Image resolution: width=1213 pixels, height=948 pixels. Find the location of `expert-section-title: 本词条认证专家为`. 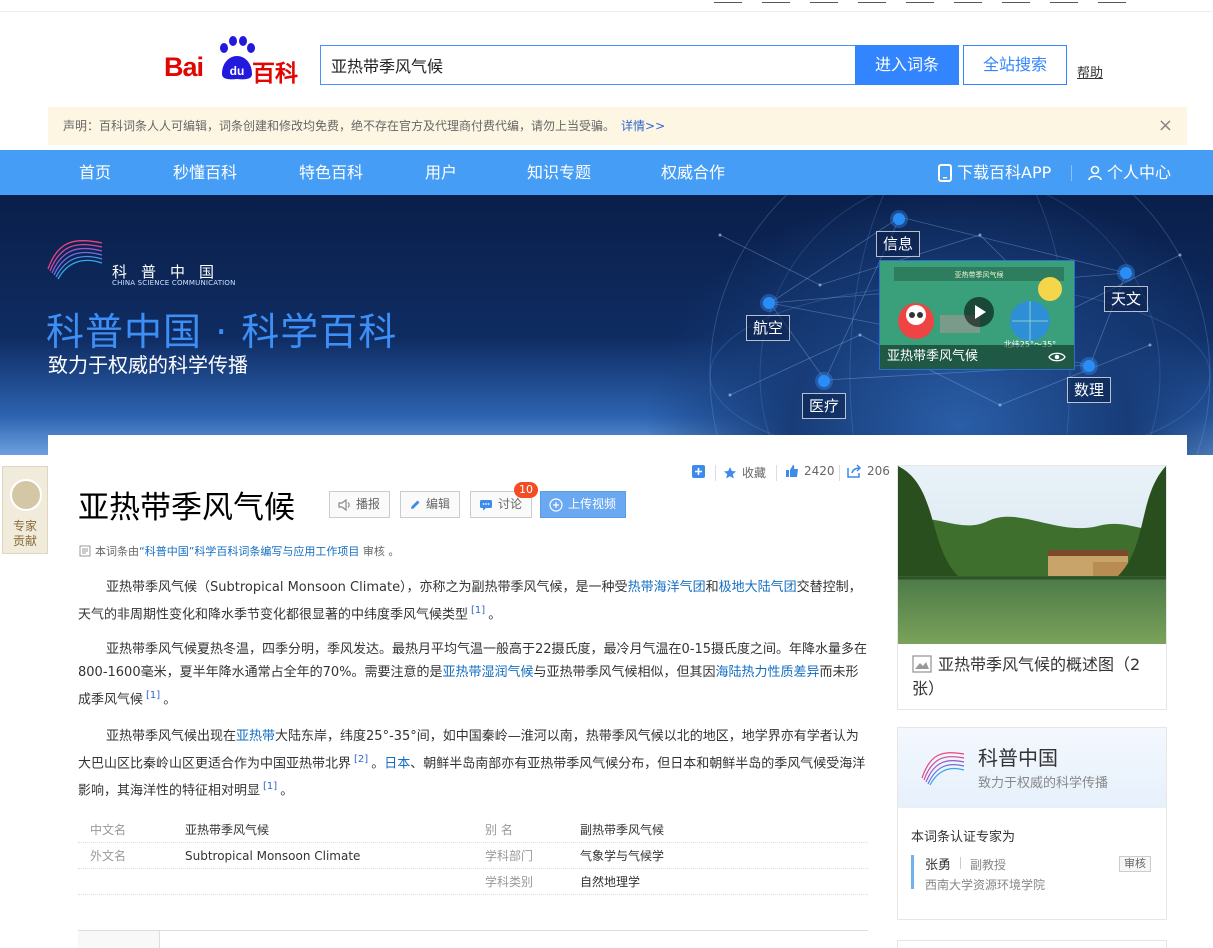

expert-section-title: 本词条认证专家为 is located at coordinates (963, 837).